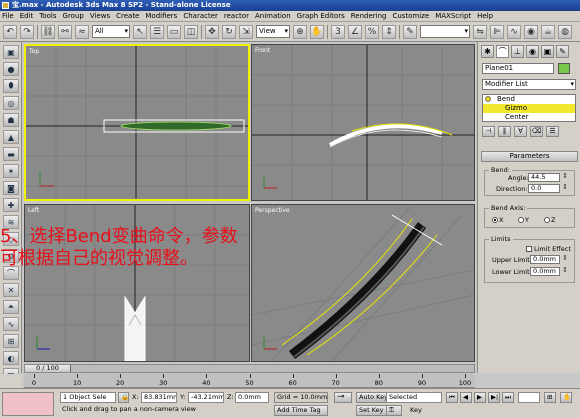 This screenshot has width=580, height=418. What do you see at coordinates (27, 31) in the screenshot?
I see `redo-icon: ↷` at bounding box center [27, 31].